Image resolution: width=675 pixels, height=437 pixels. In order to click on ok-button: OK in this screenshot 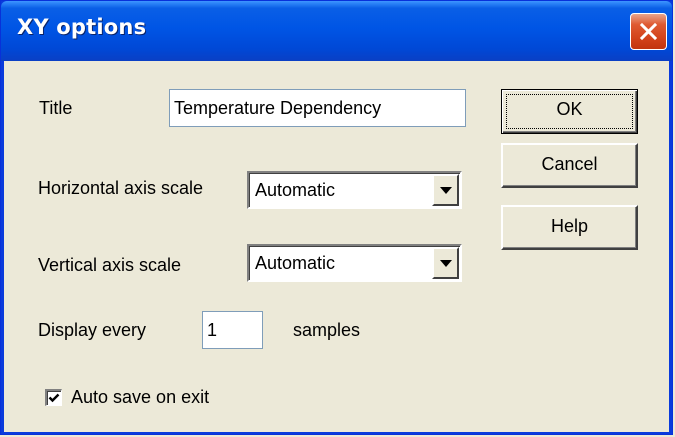, I will do `click(569, 111)`.